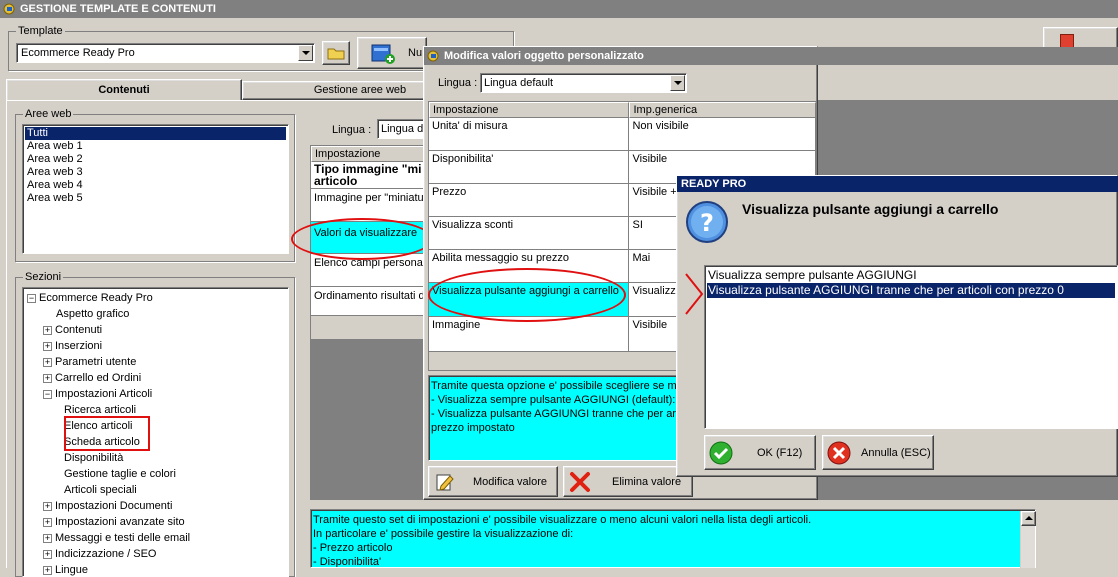 This screenshot has height=577, width=1118. What do you see at coordinates (155, 159) in the screenshot?
I see `area-item-2: Area web 2` at bounding box center [155, 159].